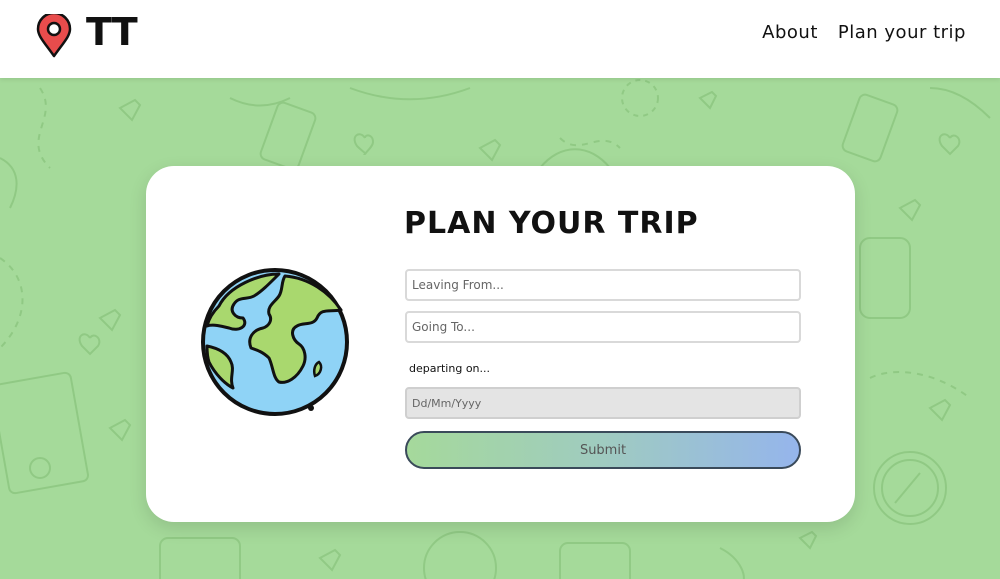 The width and height of the screenshot is (1000, 579). I want to click on nav-link-about: About, so click(790, 32).